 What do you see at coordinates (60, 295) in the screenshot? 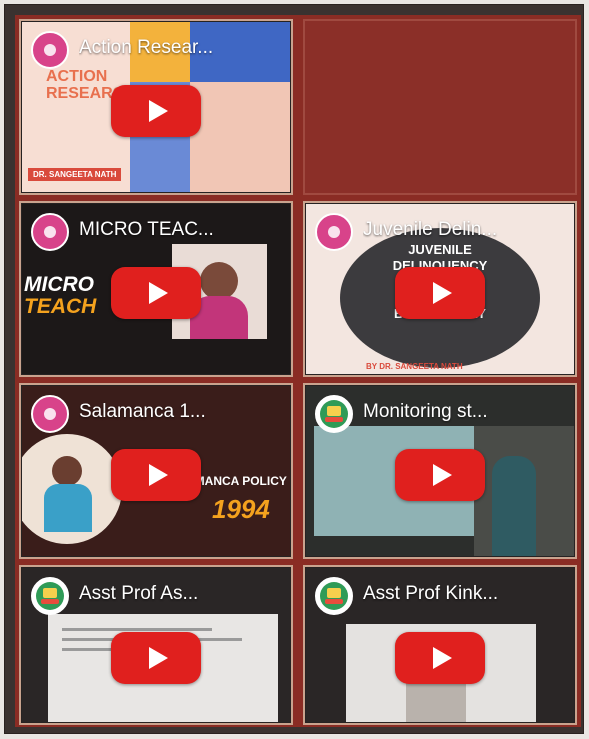
I see `thumbnail-overlay-text: MICRO TEACH` at bounding box center [60, 295].